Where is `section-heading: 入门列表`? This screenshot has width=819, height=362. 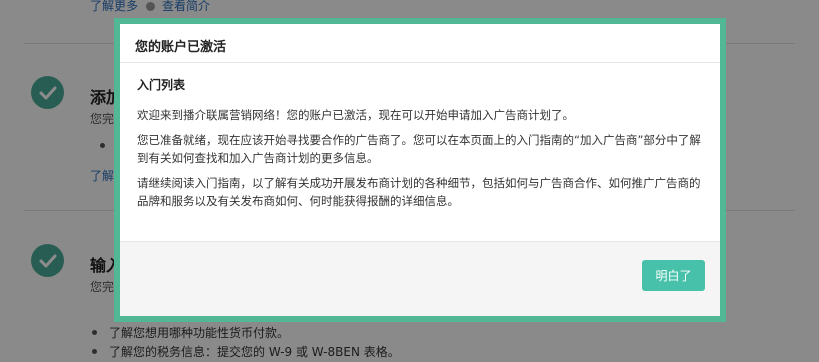
section-heading: 入门列表 is located at coordinates (161, 85).